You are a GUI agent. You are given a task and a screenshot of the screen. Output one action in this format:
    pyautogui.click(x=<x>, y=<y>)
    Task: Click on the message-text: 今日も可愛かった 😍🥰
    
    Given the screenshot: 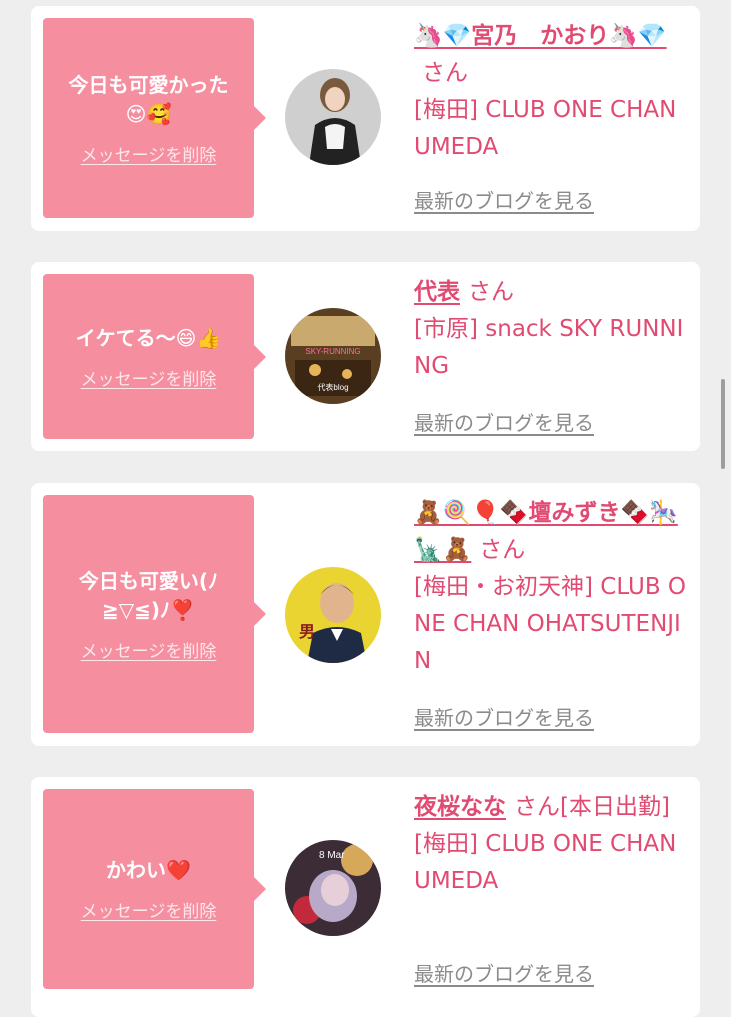 What is the action you would take?
    pyautogui.click(x=148, y=99)
    